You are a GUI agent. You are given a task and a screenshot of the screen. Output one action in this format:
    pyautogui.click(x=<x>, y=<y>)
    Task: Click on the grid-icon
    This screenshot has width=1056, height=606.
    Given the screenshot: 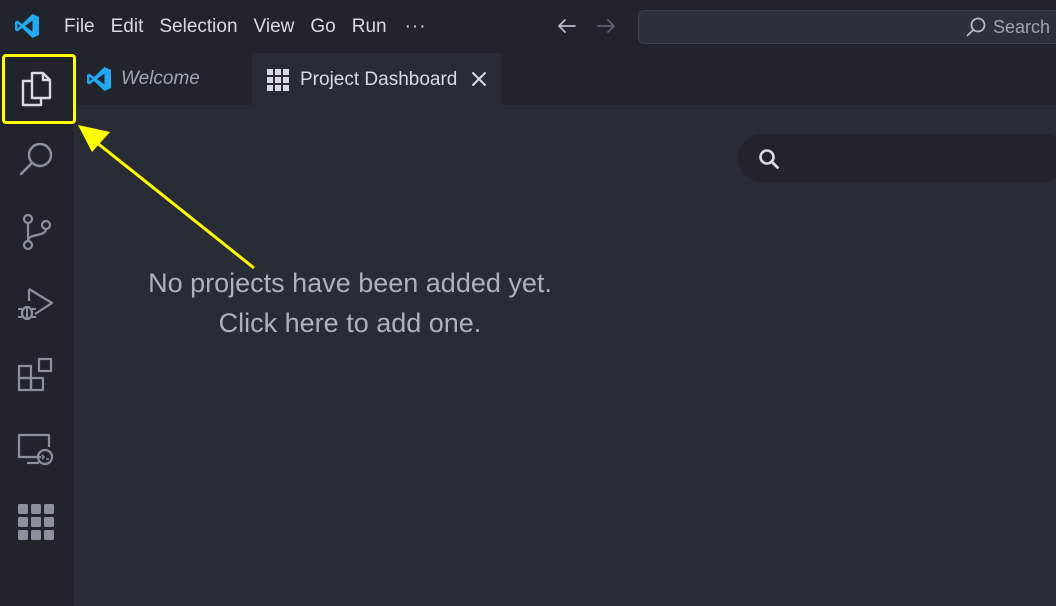 What is the action you would take?
    pyautogui.click(x=278, y=80)
    